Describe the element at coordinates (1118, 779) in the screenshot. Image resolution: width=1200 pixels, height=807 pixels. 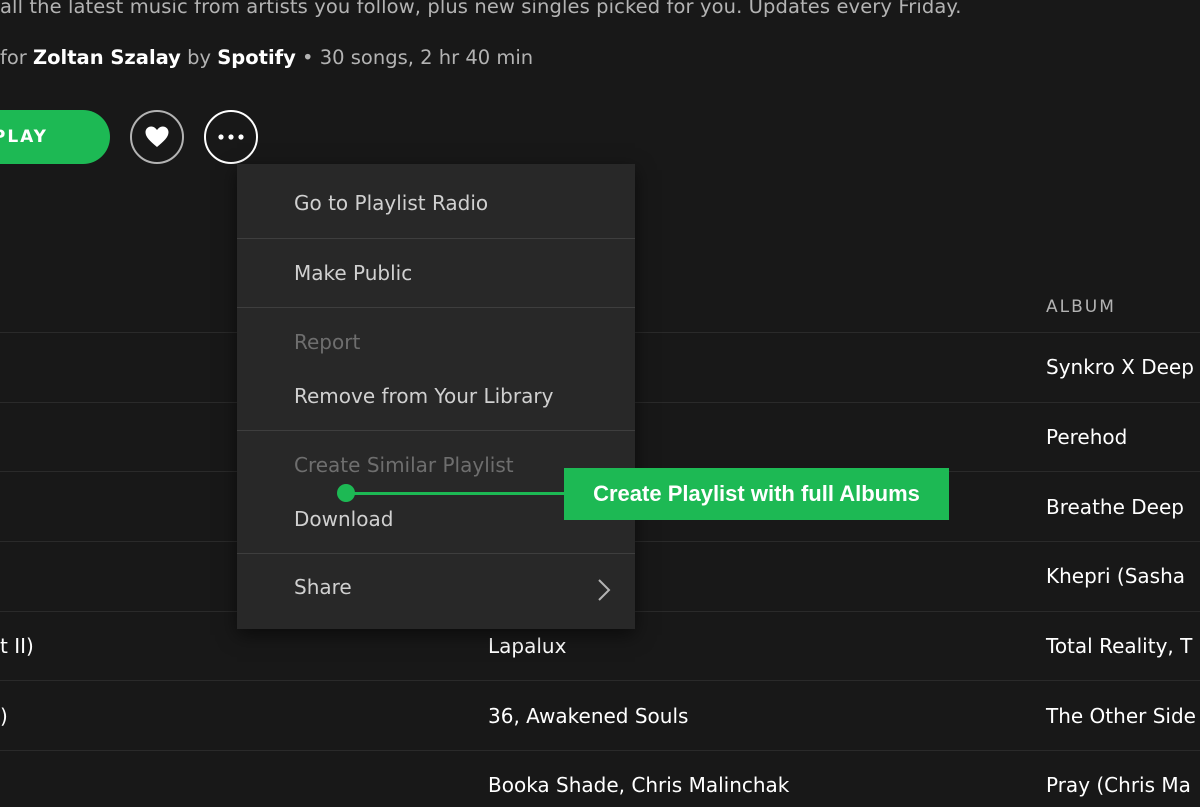
I see `track-album: Pray (Chris Ma` at that location.